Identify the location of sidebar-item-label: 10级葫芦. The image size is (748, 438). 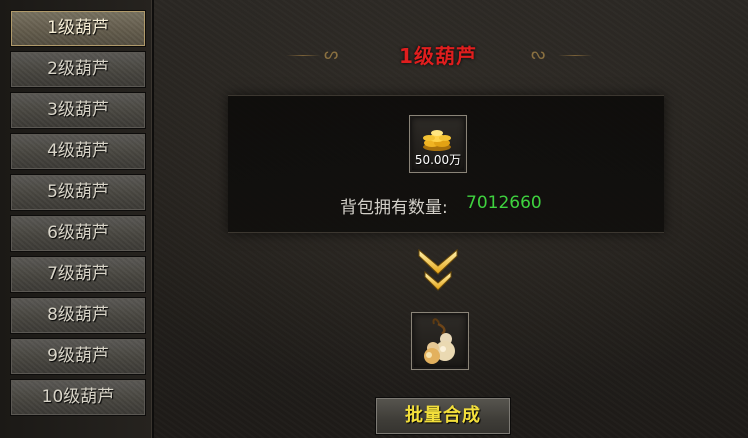
(78, 397).